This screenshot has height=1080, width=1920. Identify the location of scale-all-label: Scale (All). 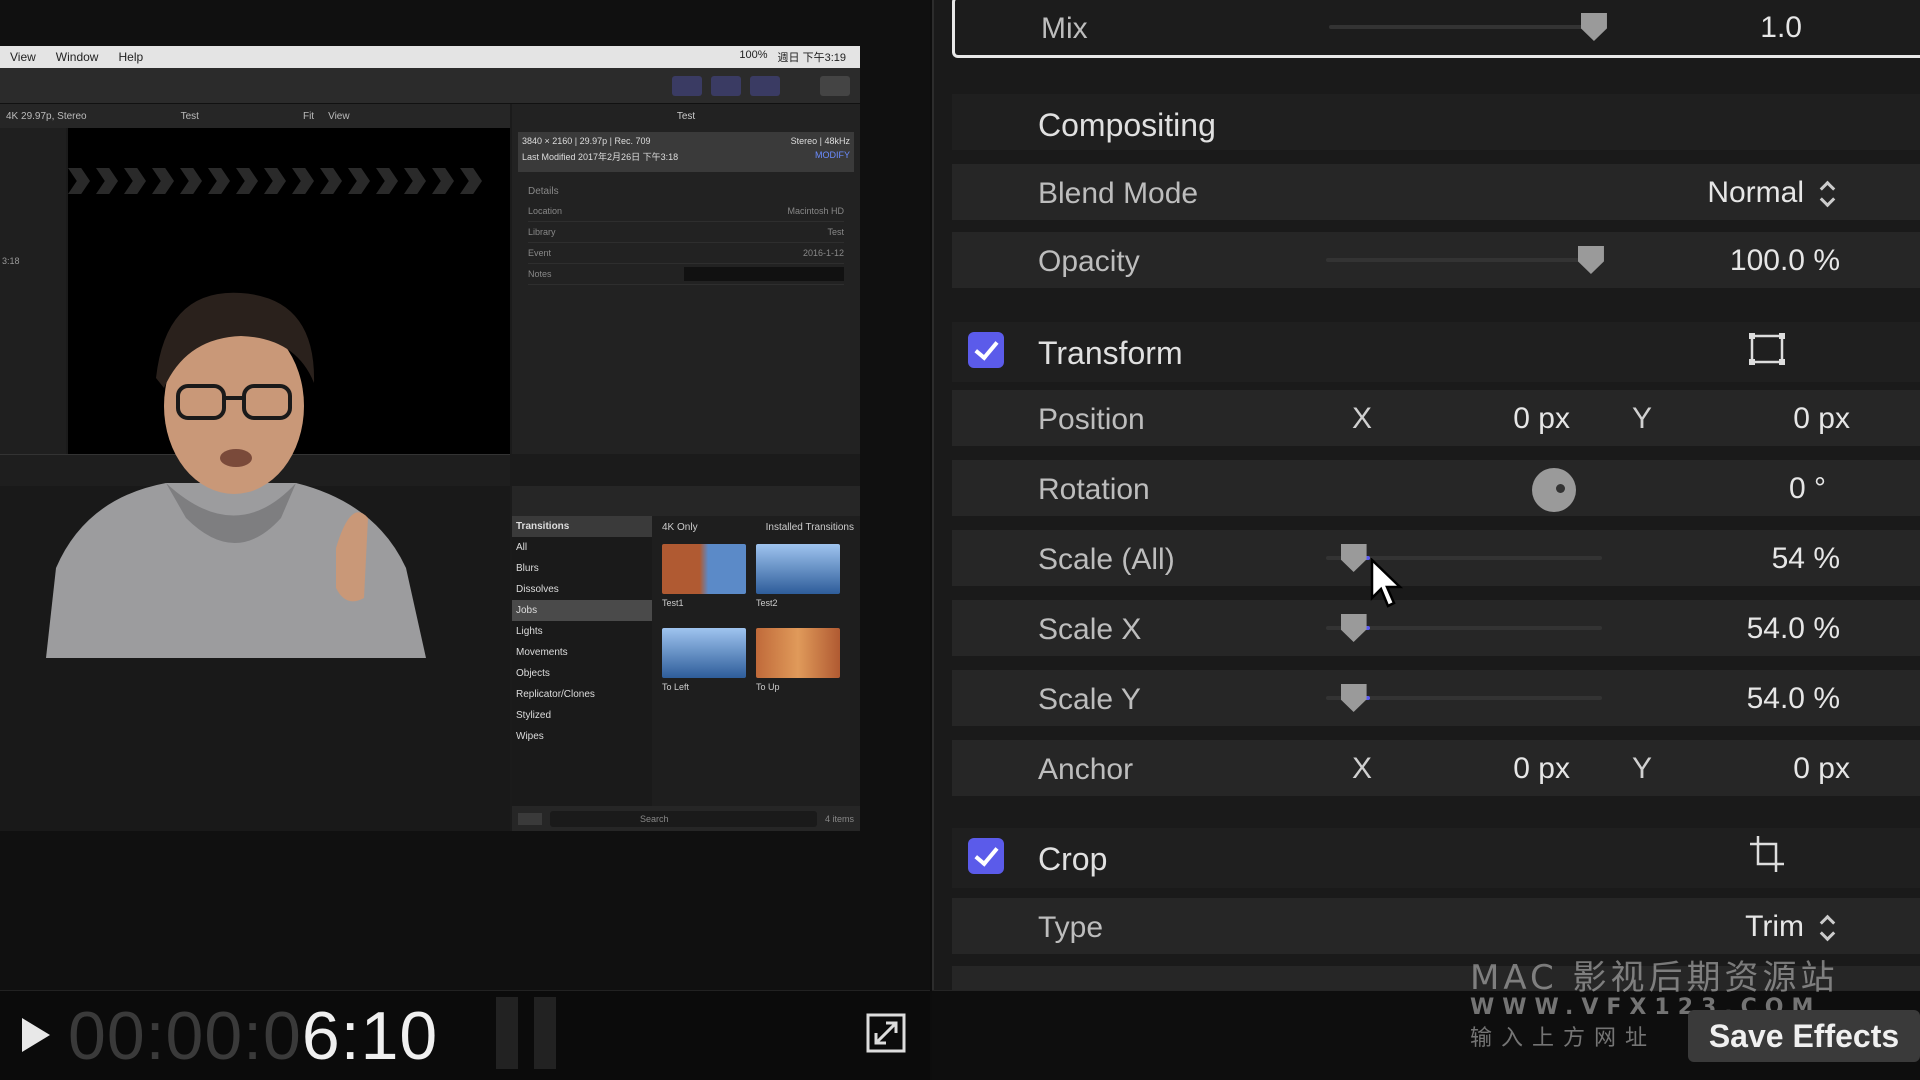
(1106, 559).